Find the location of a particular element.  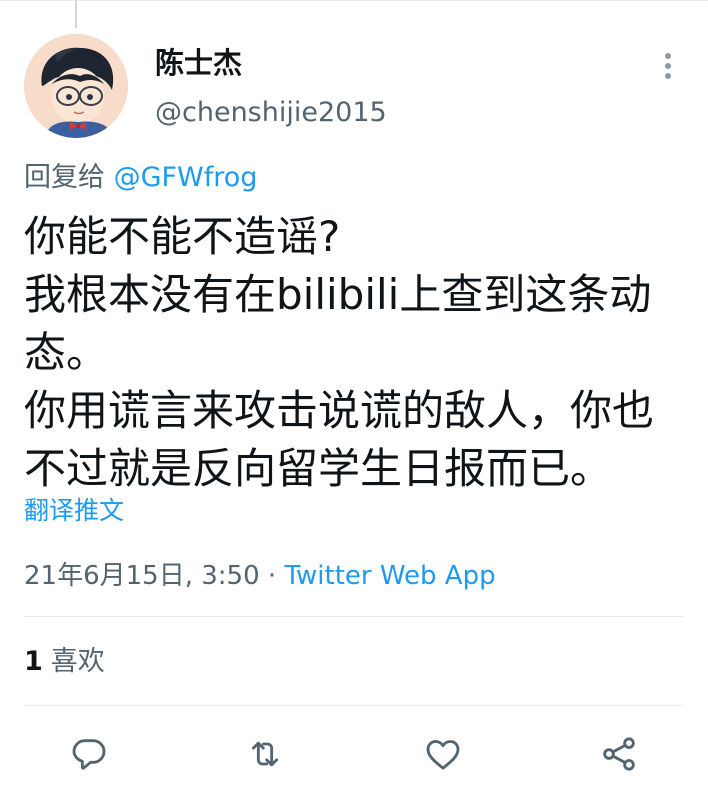

retweet-icon is located at coordinates (265, 754).